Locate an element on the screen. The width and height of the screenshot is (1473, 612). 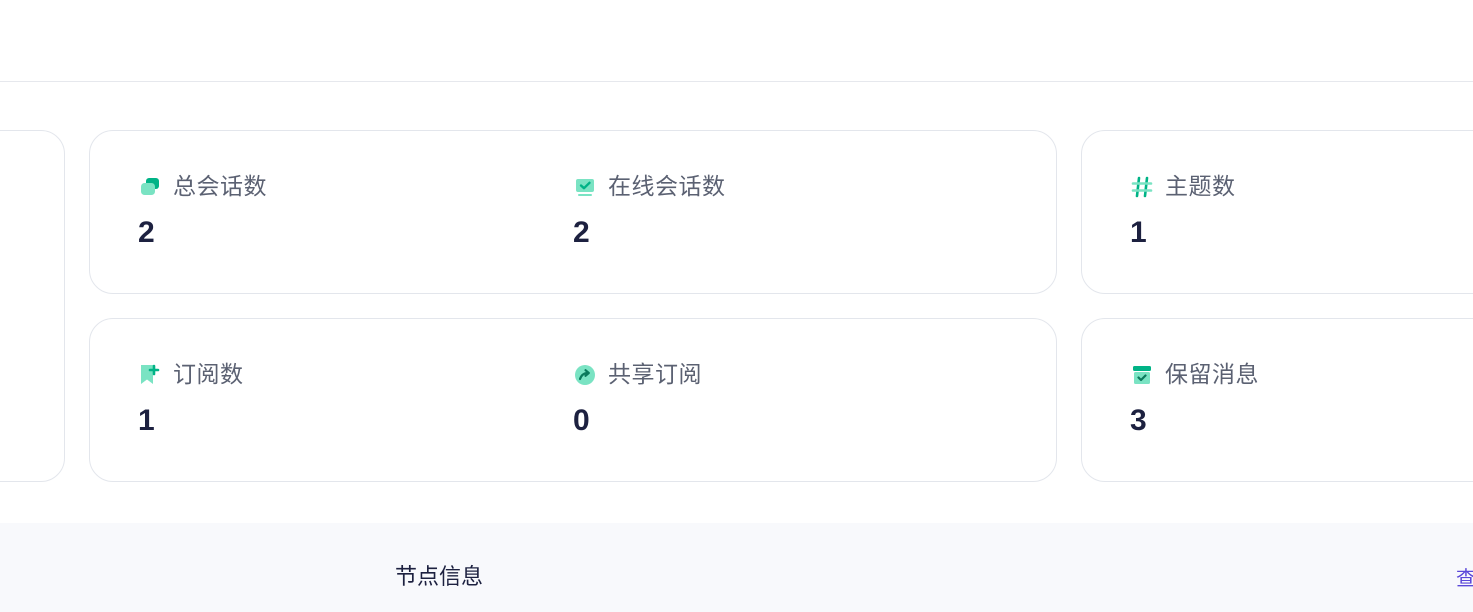
view-more-link: 查 is located at coordinates (1464, 578).